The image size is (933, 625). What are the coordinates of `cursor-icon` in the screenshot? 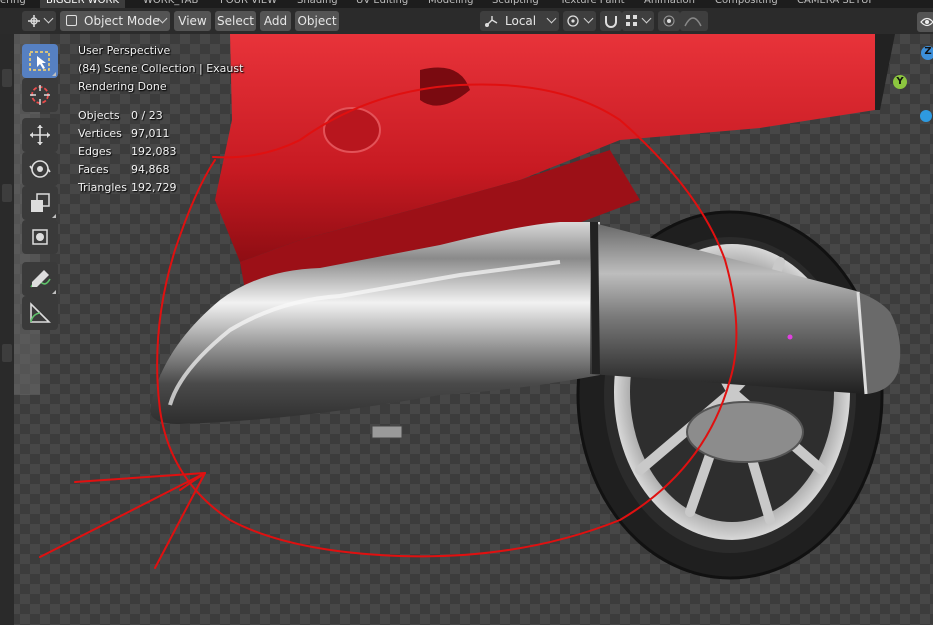 It's located at (40, 95).